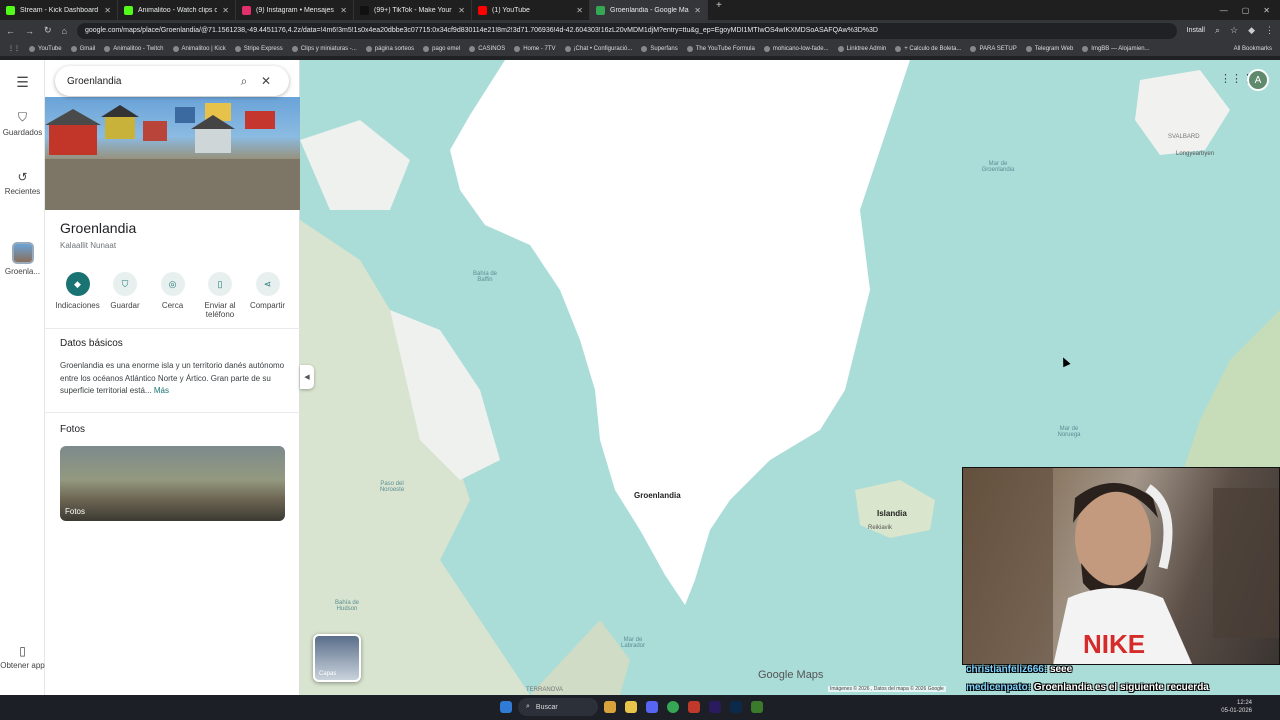 This screenshot has width=1280, height=720. I want to click on browser-tab: (1) YouTube ✕, so click(531, 10).